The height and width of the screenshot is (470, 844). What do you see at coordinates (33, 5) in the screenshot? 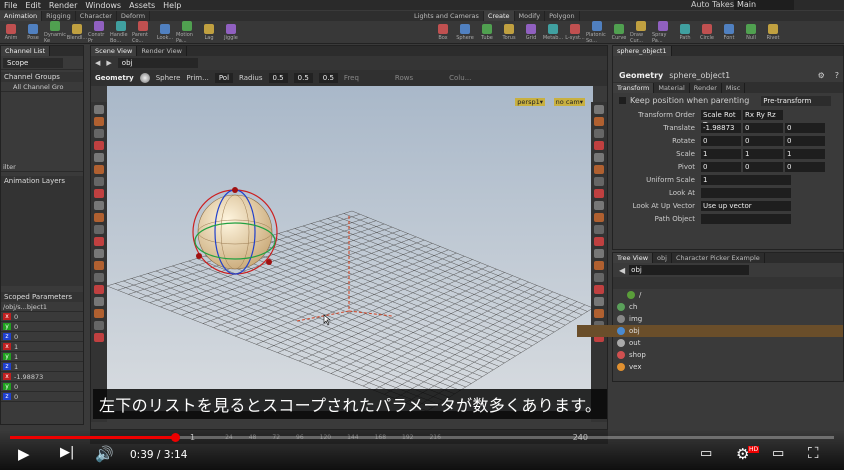
I see `menu-edit: Edit` at bounding box center [33, 5].